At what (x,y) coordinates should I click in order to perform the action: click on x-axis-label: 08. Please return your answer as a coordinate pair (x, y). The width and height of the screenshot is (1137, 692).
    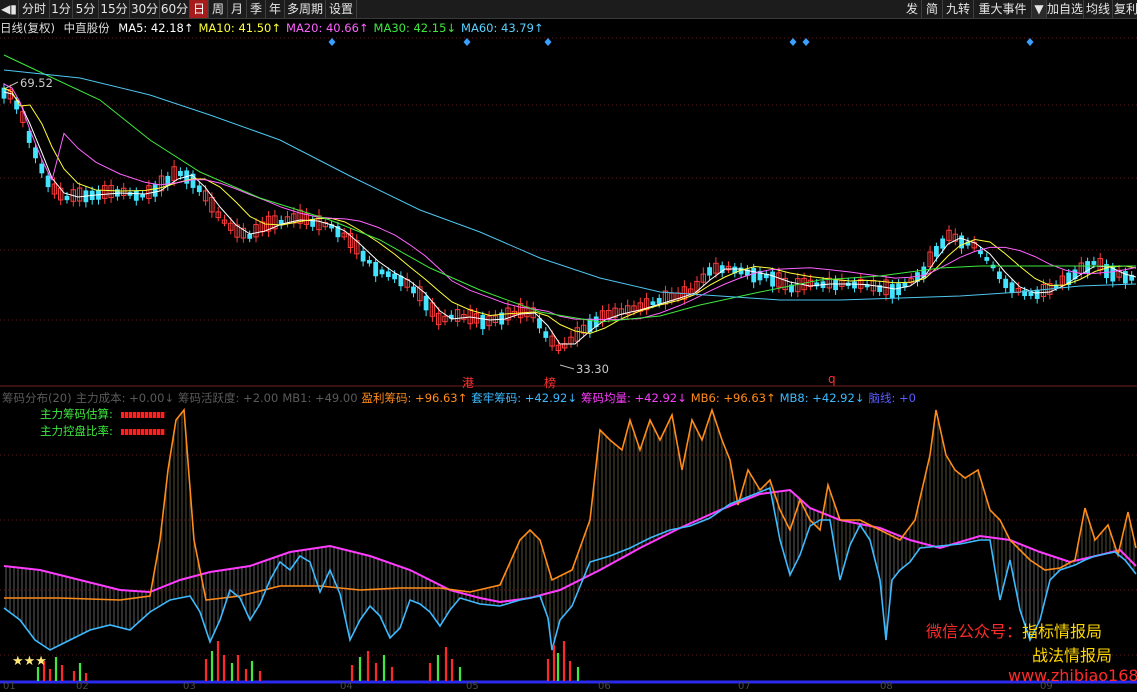
    Looking at the image, I should click on (886, 686).